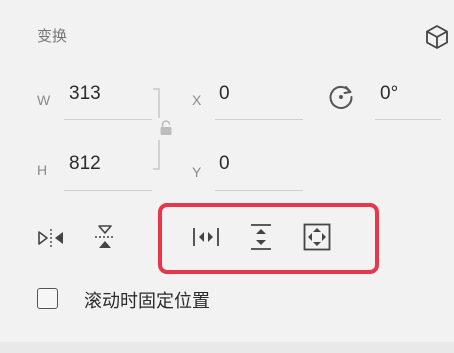  Describe the element at coordinates (261, 237) in the screenshot. I see `stretch-vertical-icon` at that location.